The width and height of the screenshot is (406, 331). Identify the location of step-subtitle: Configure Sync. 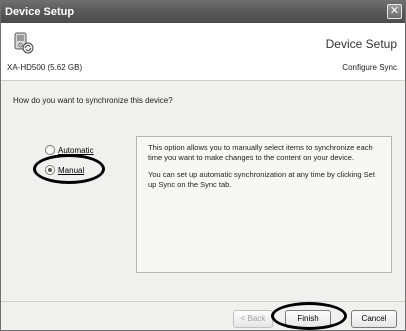
(369, 67).